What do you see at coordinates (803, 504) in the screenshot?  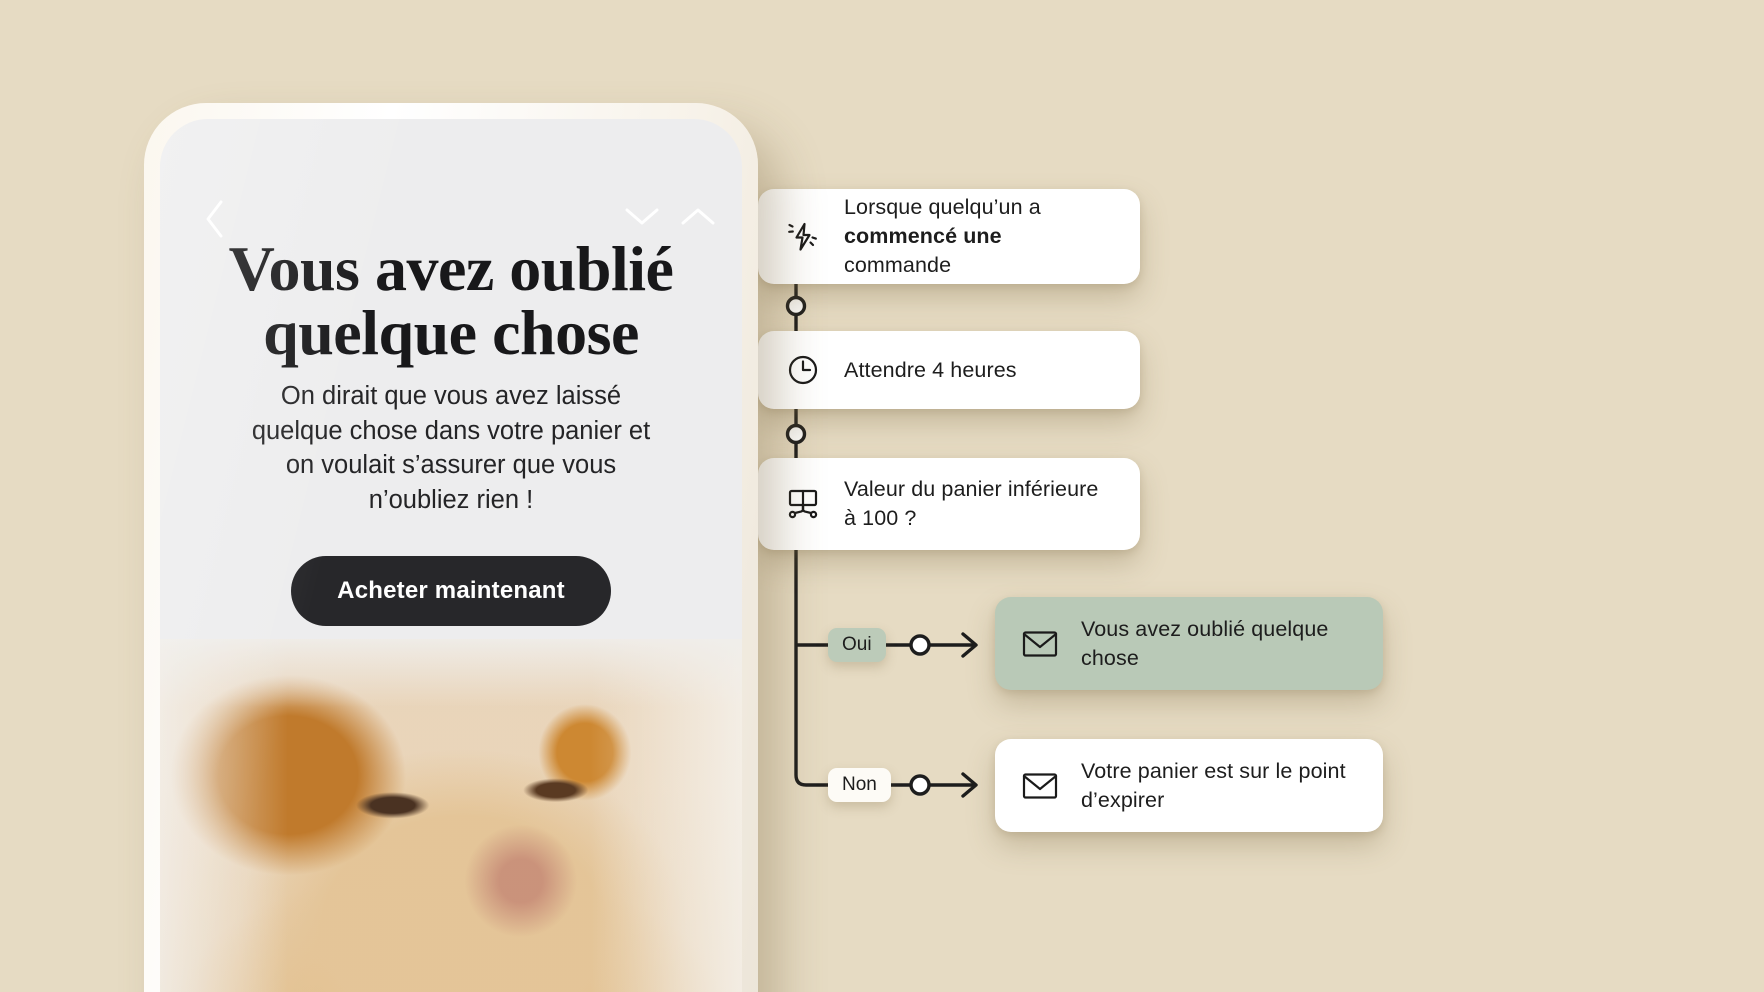 I see `branch-split-icon` at bounding box center [803, 504].